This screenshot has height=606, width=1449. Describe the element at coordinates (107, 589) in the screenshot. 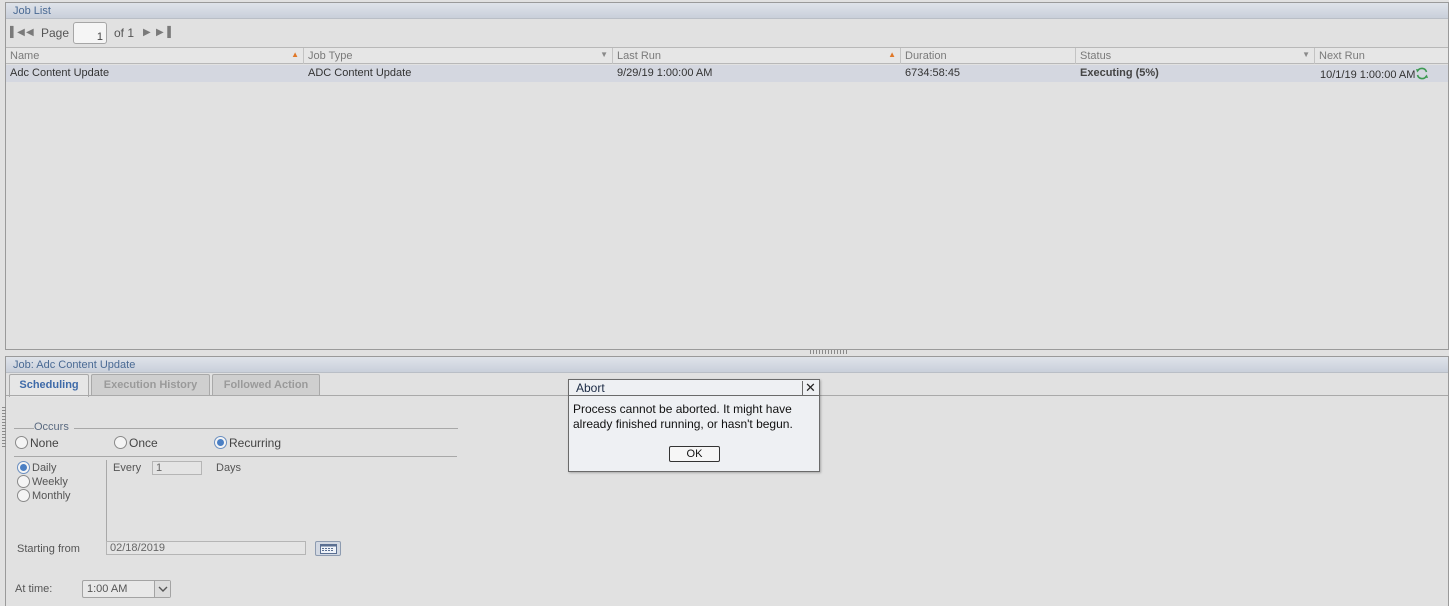

I see `at-time-value: 1:00 AM` at that location.